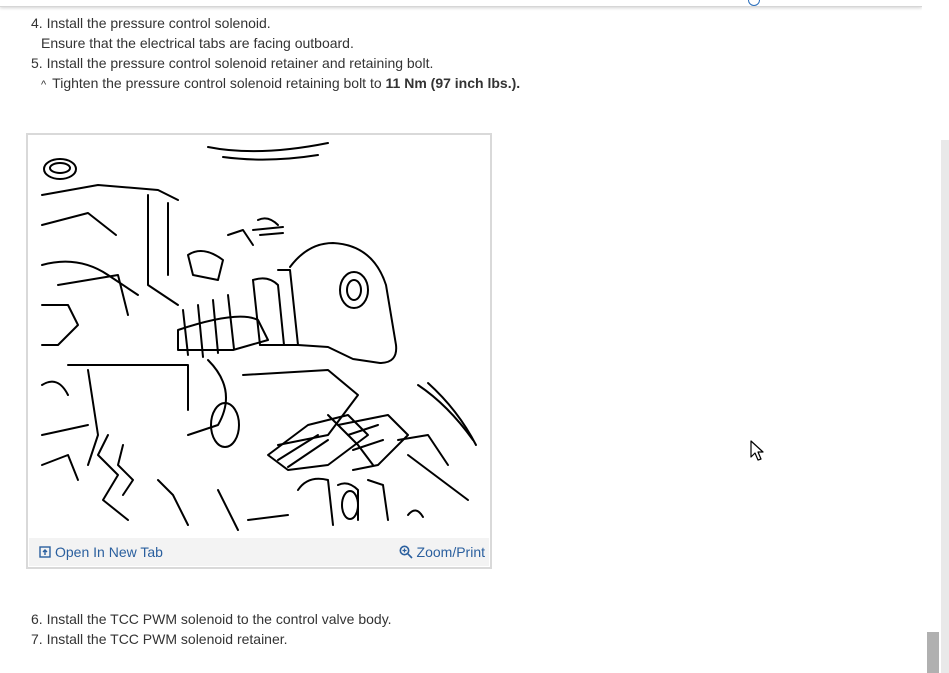  Describe the element at coordinates (45, 552) in the screenshot. I see `open-in-new-tab-icon` at that location.